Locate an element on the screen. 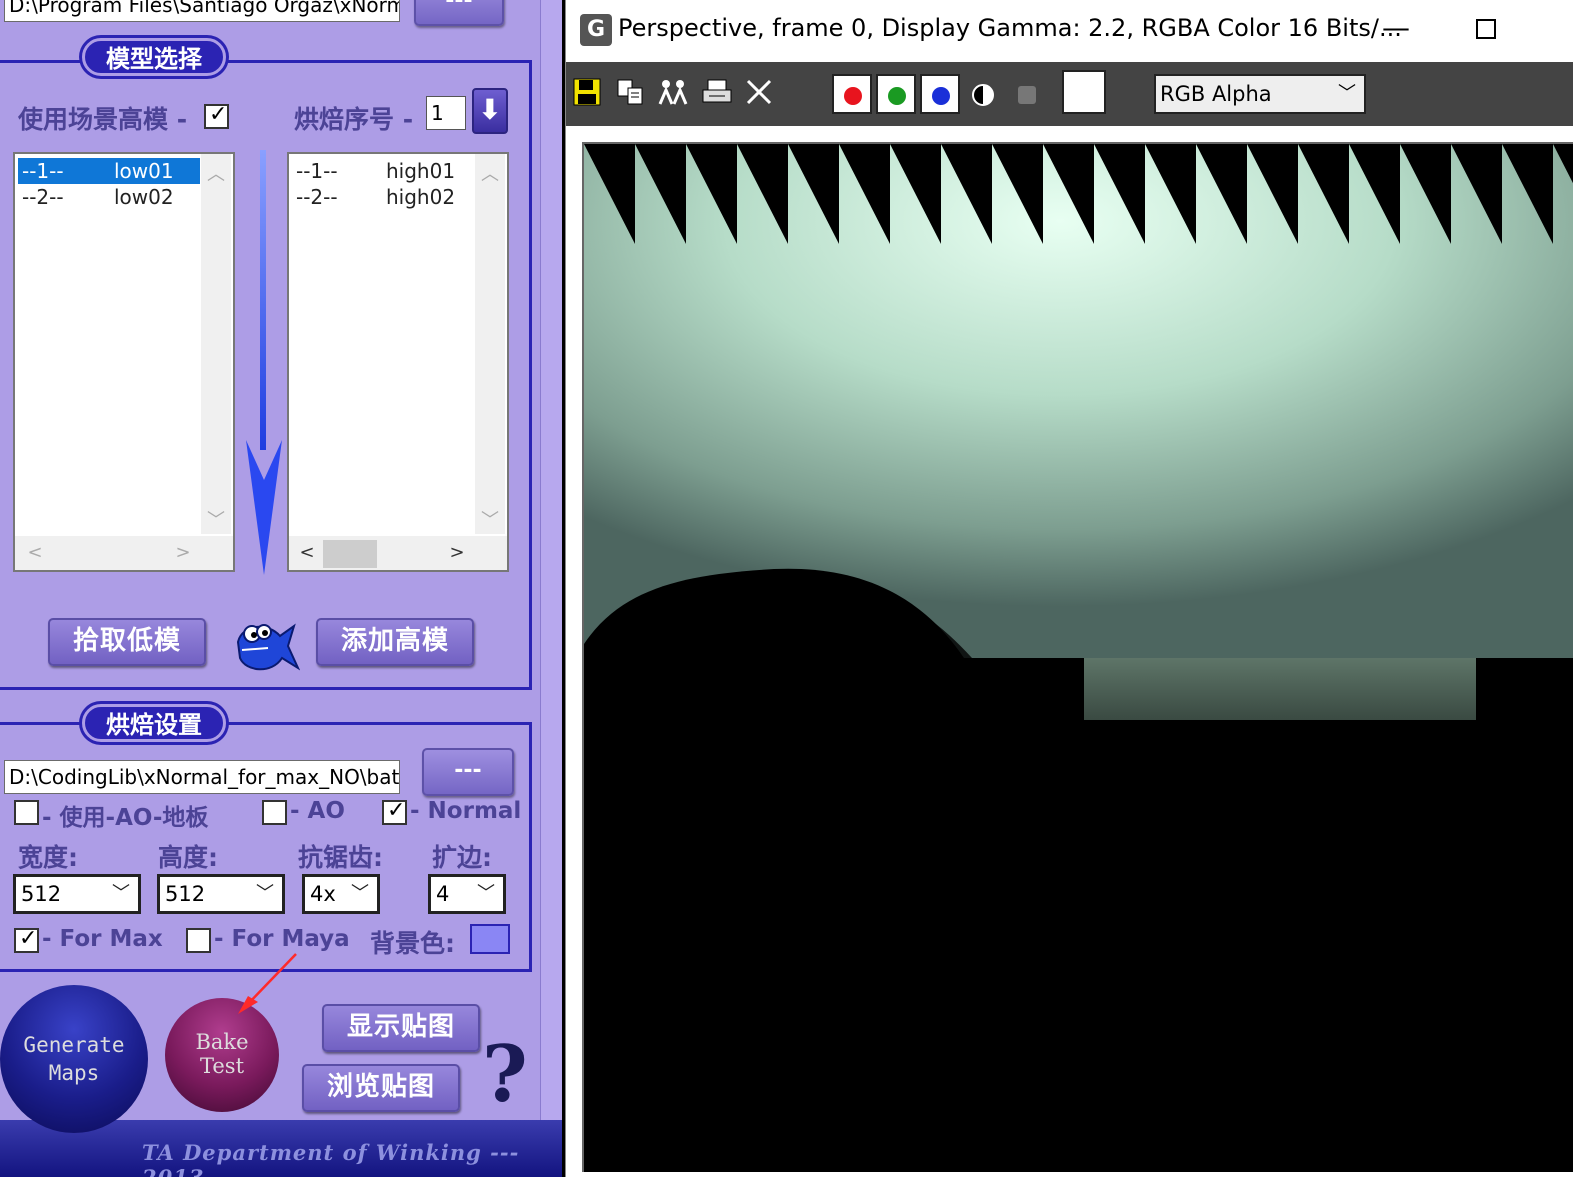 The width and height of the screenshot is (1573, 1177). bake-index-down-button: ⬇ is located at coordinates (490, 111).